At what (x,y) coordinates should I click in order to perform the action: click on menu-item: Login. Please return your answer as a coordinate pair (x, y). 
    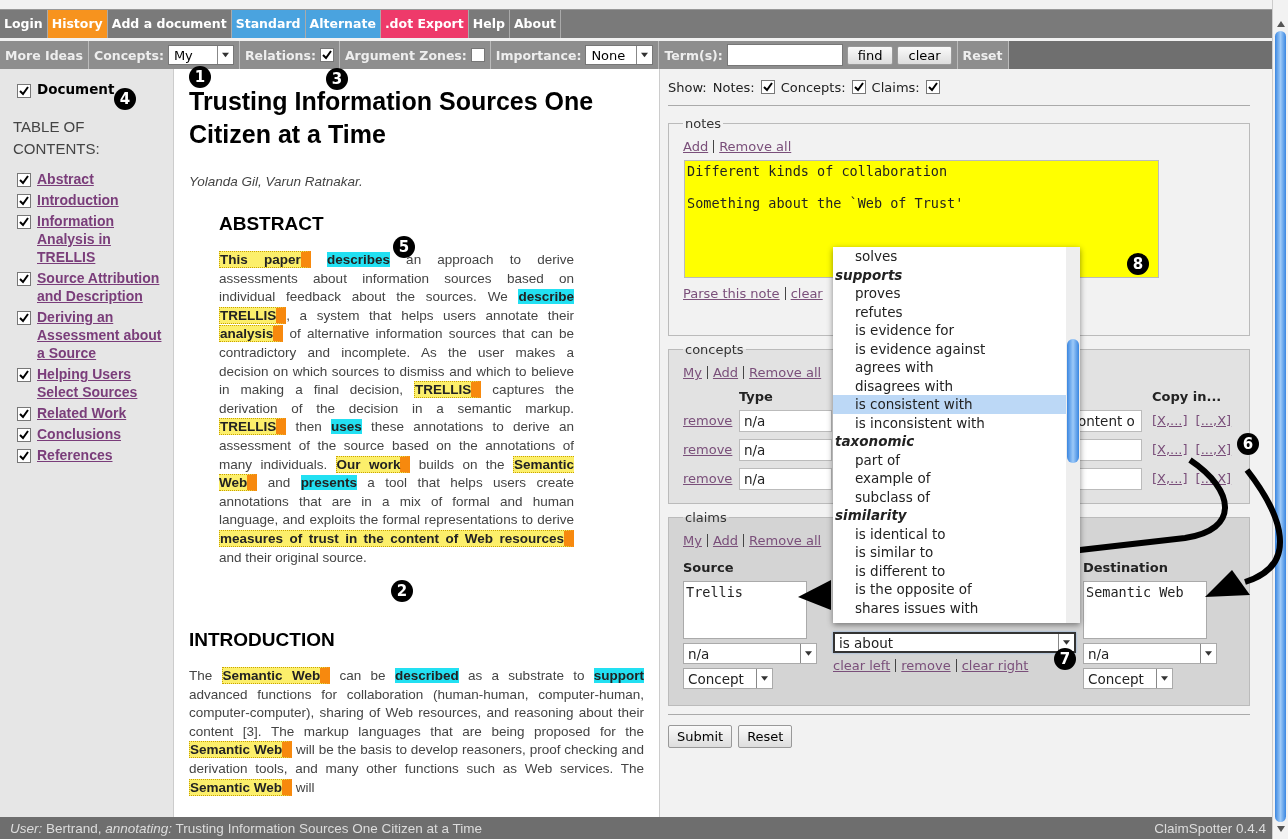
    Looking at the image, I should click on (24, 24).